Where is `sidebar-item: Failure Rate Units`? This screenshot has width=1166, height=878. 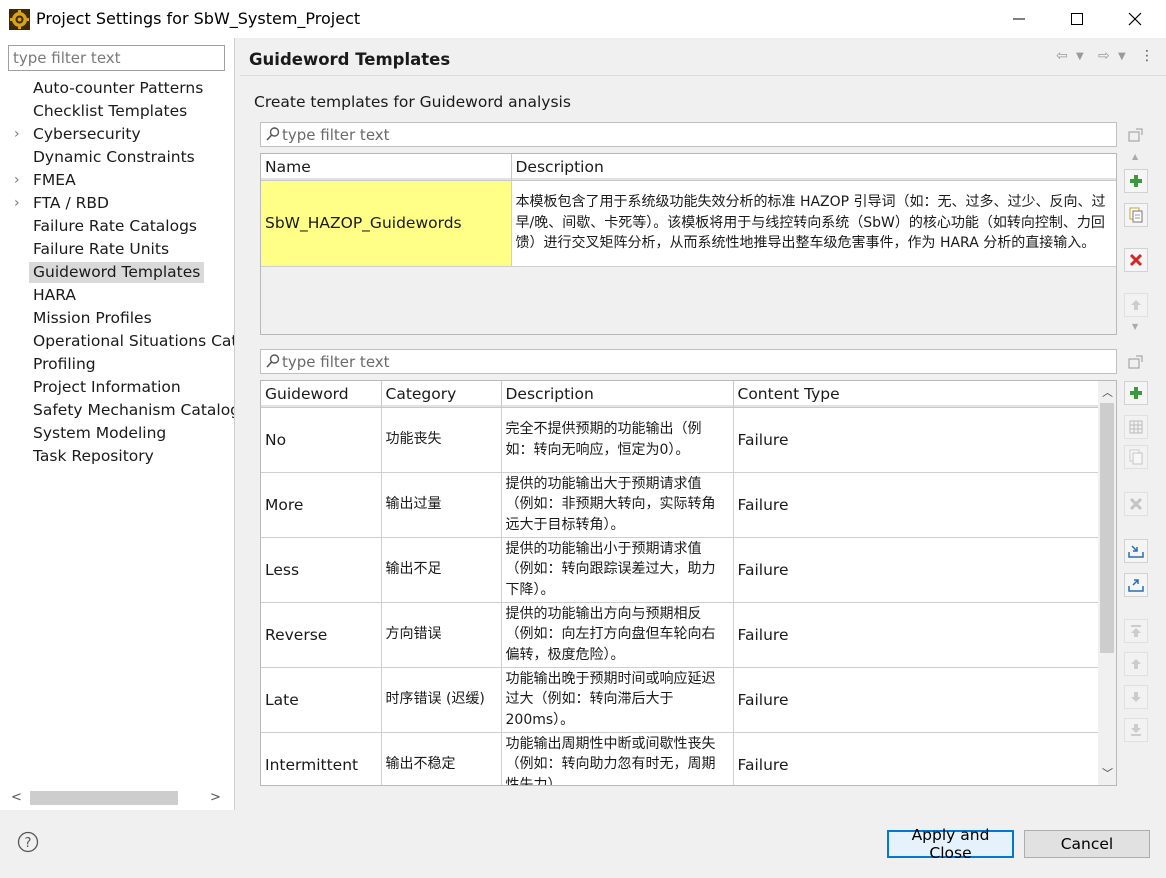
sidebar-item: Failure Rate Units is located at coordinates (117, 249).